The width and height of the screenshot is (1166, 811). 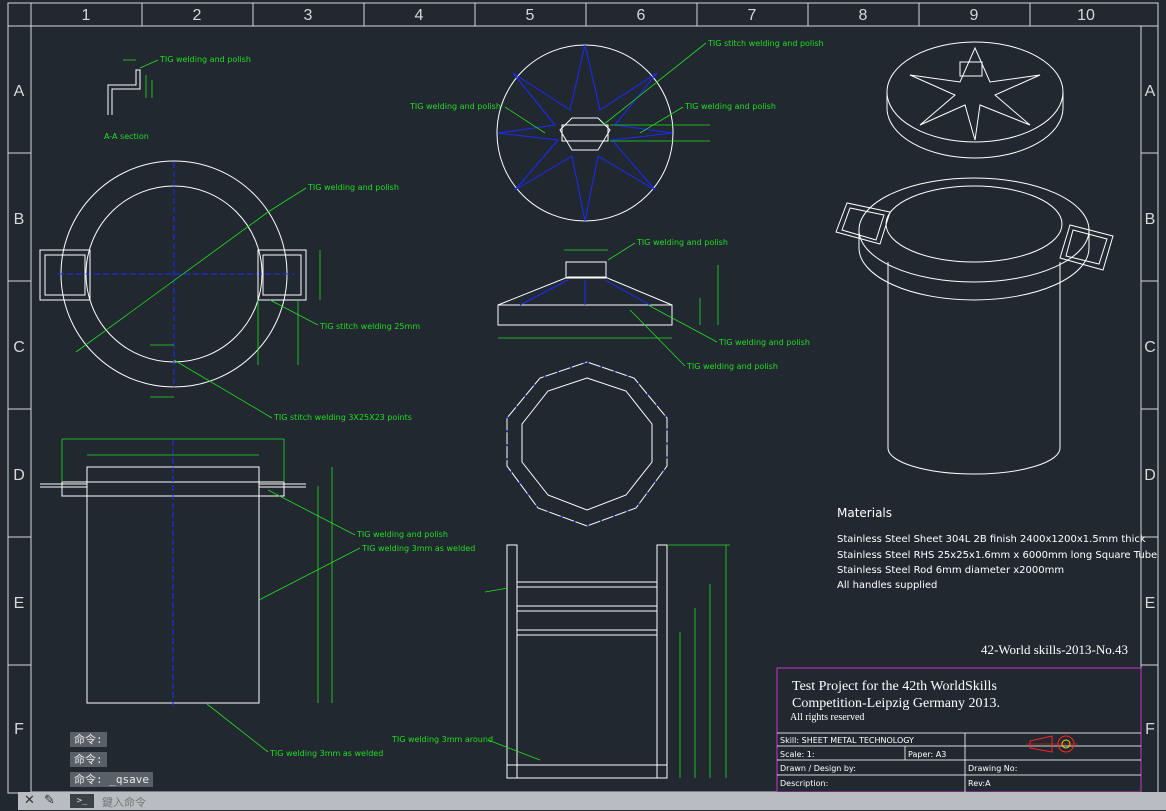 What do you see at coordinates (419, 15) in the screenshot?
I see `zone-label: 4` at bounding box center [419, 15].